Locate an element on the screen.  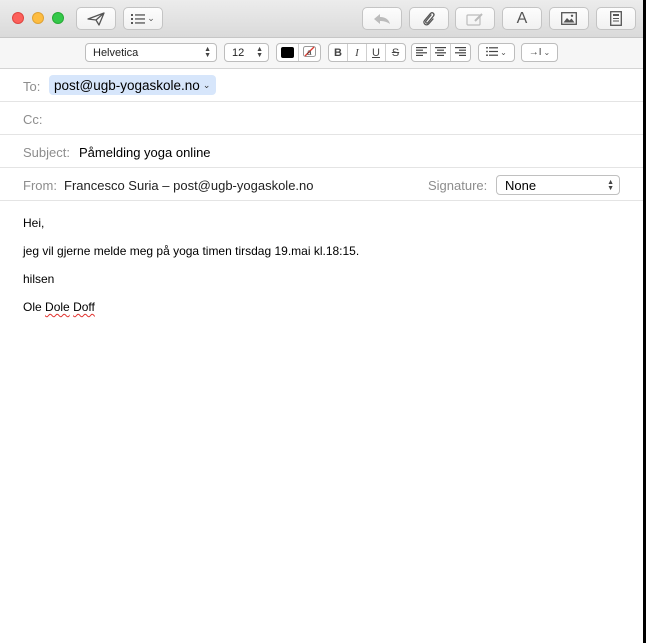
send-button is located at coordinates (96, 18).